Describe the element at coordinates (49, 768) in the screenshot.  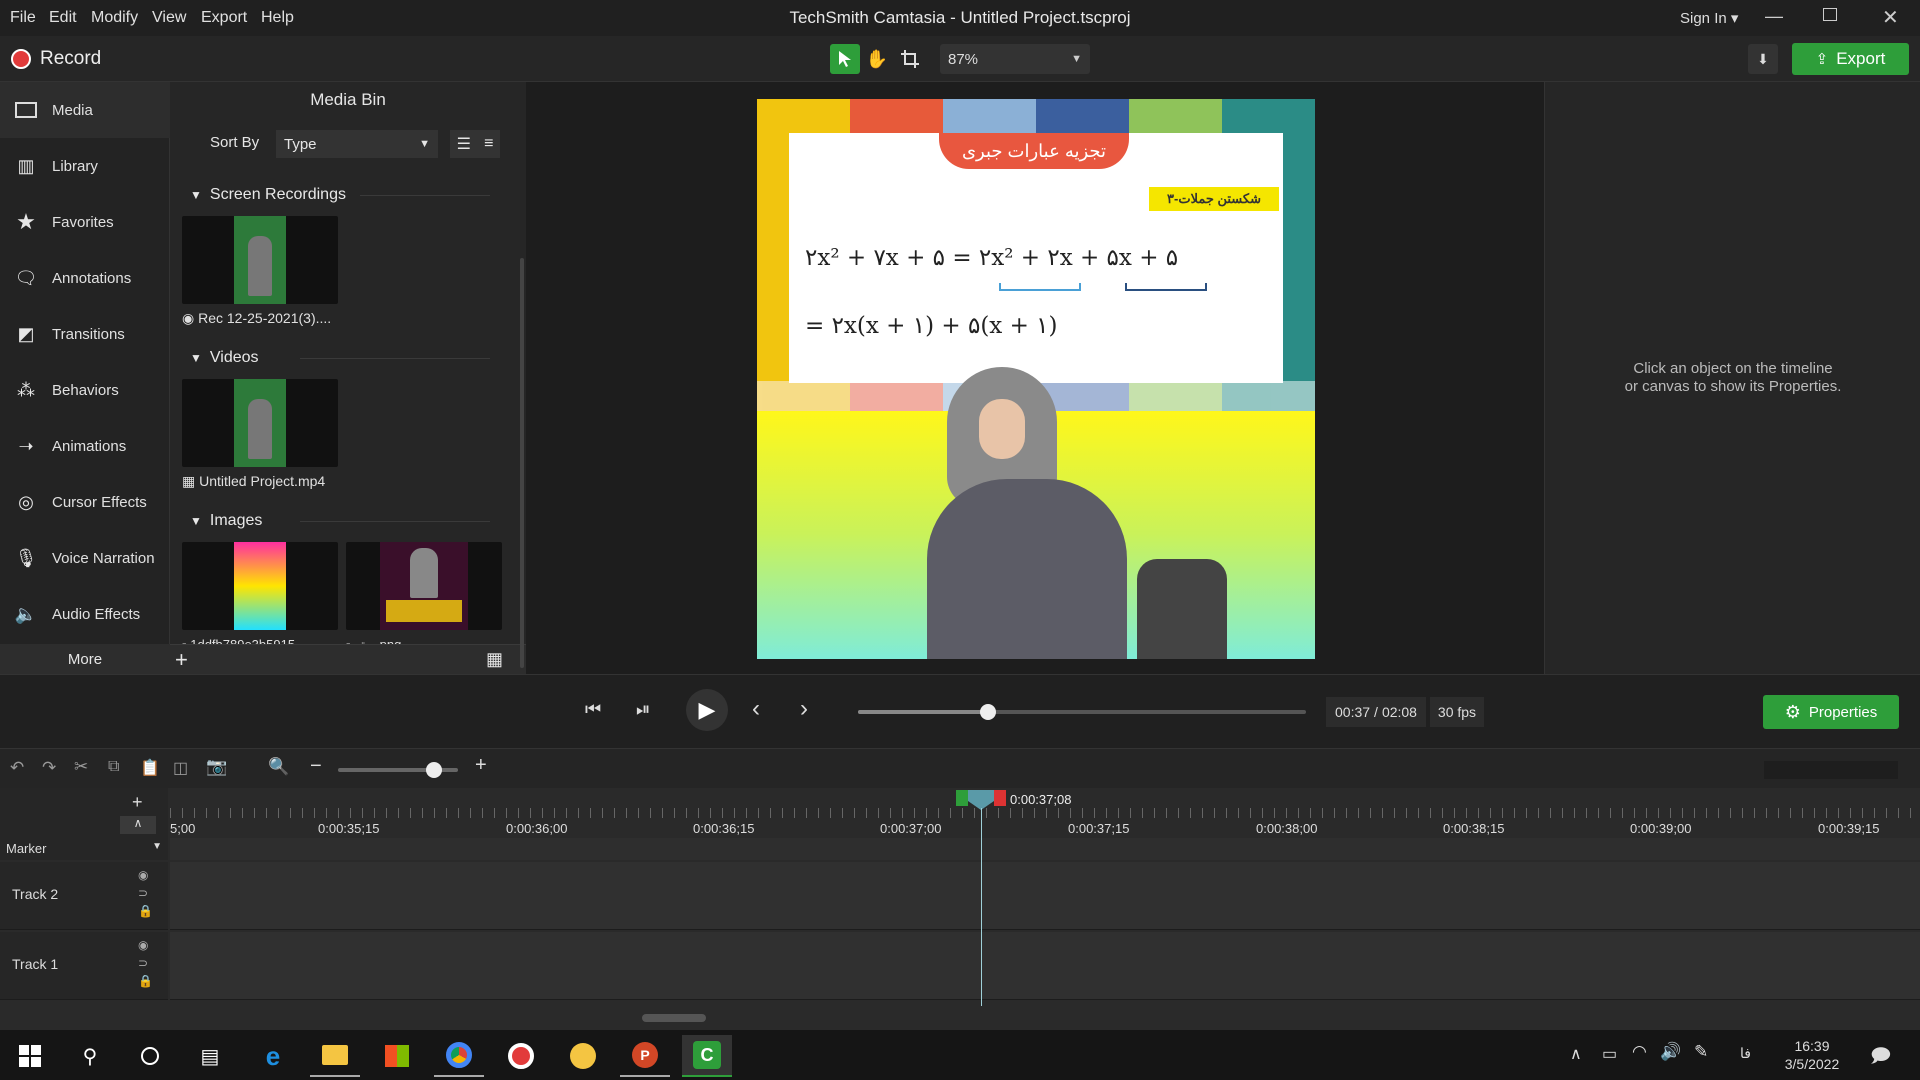
I see `redo-icon: ↷` at that location.